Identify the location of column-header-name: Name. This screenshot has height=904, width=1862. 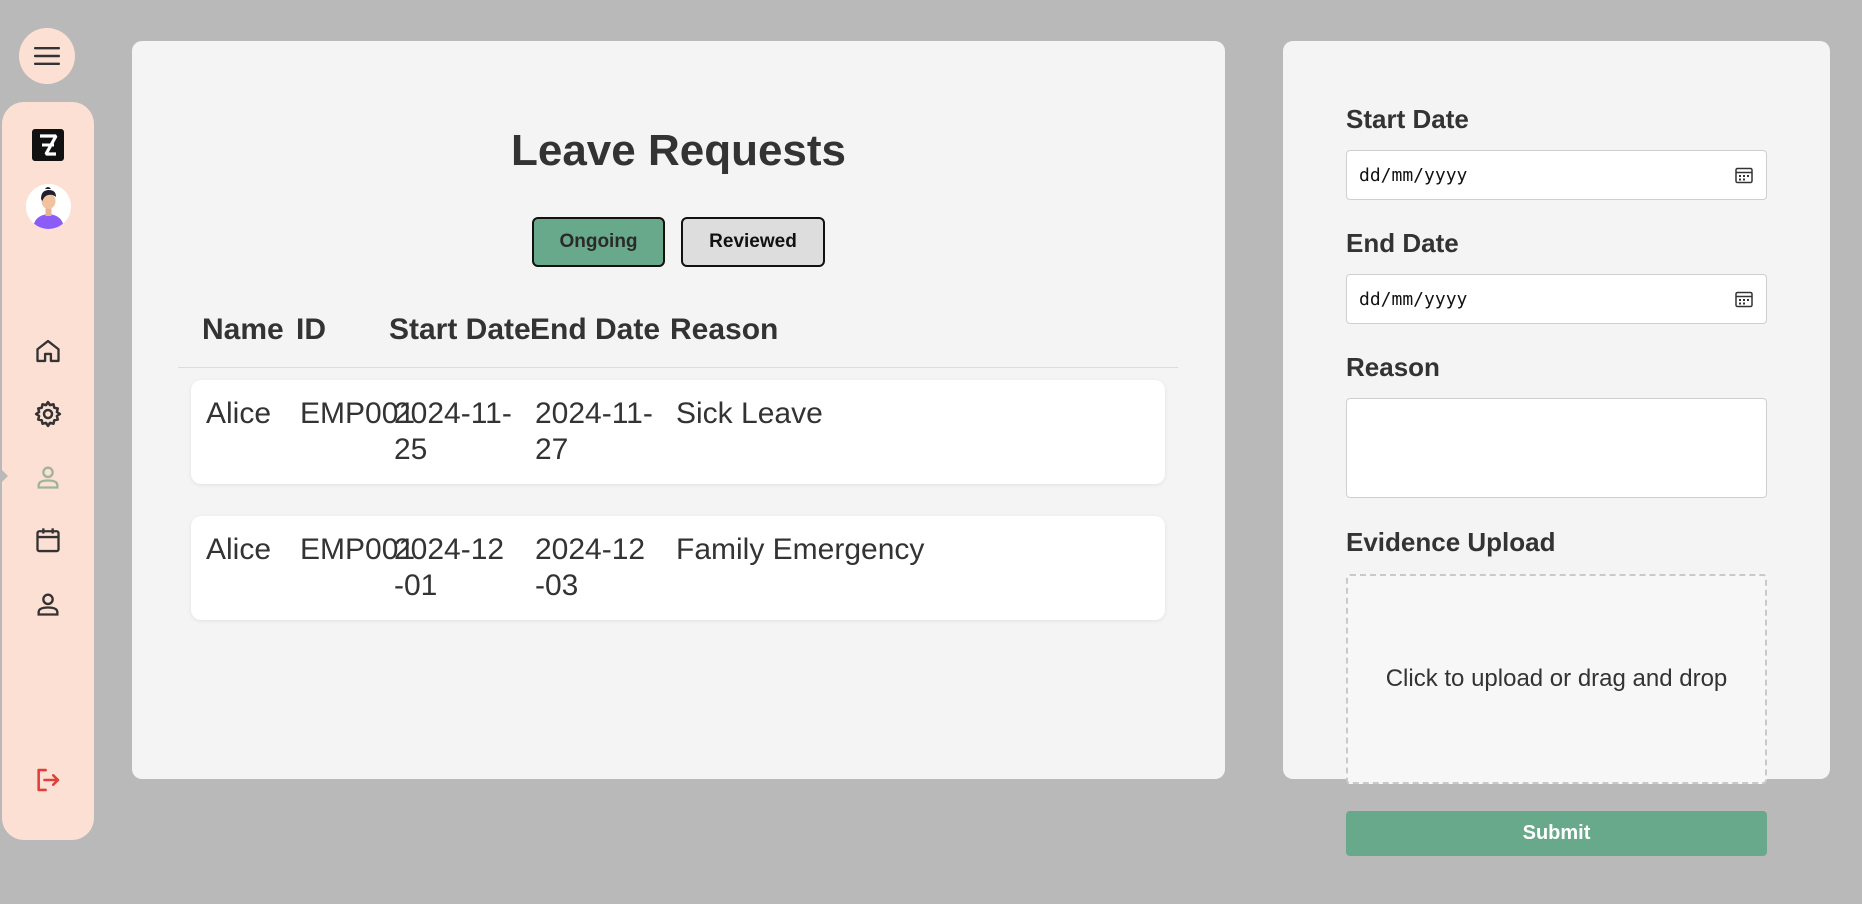
(243, 329).